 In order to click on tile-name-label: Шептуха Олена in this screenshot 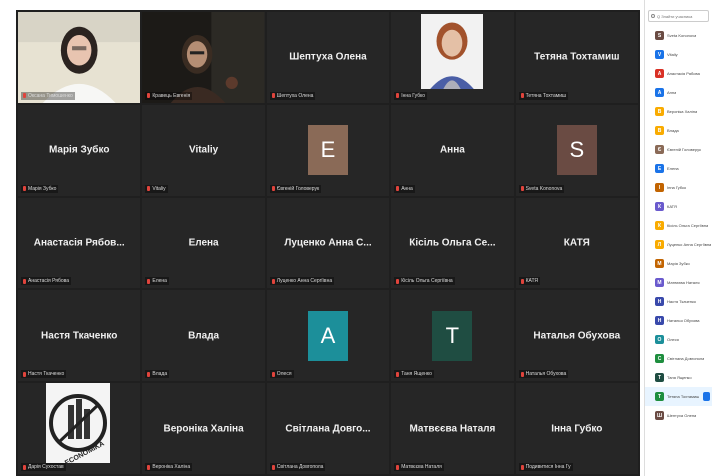, I will do `click(292, 95)`.